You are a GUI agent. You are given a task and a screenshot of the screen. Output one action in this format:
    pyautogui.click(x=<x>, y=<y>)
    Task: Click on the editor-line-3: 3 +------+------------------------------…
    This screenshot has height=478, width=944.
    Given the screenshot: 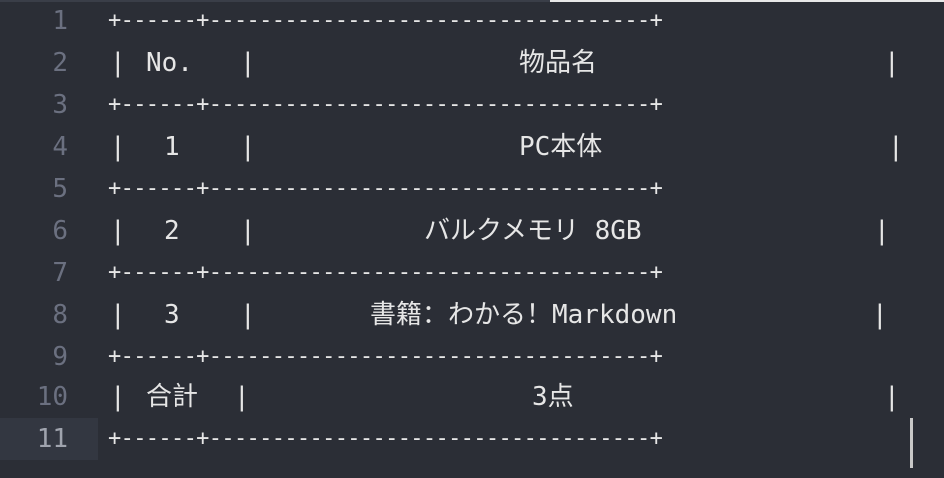 What is the action you would take?
    pyautogui.click(x=472, y=105)
    